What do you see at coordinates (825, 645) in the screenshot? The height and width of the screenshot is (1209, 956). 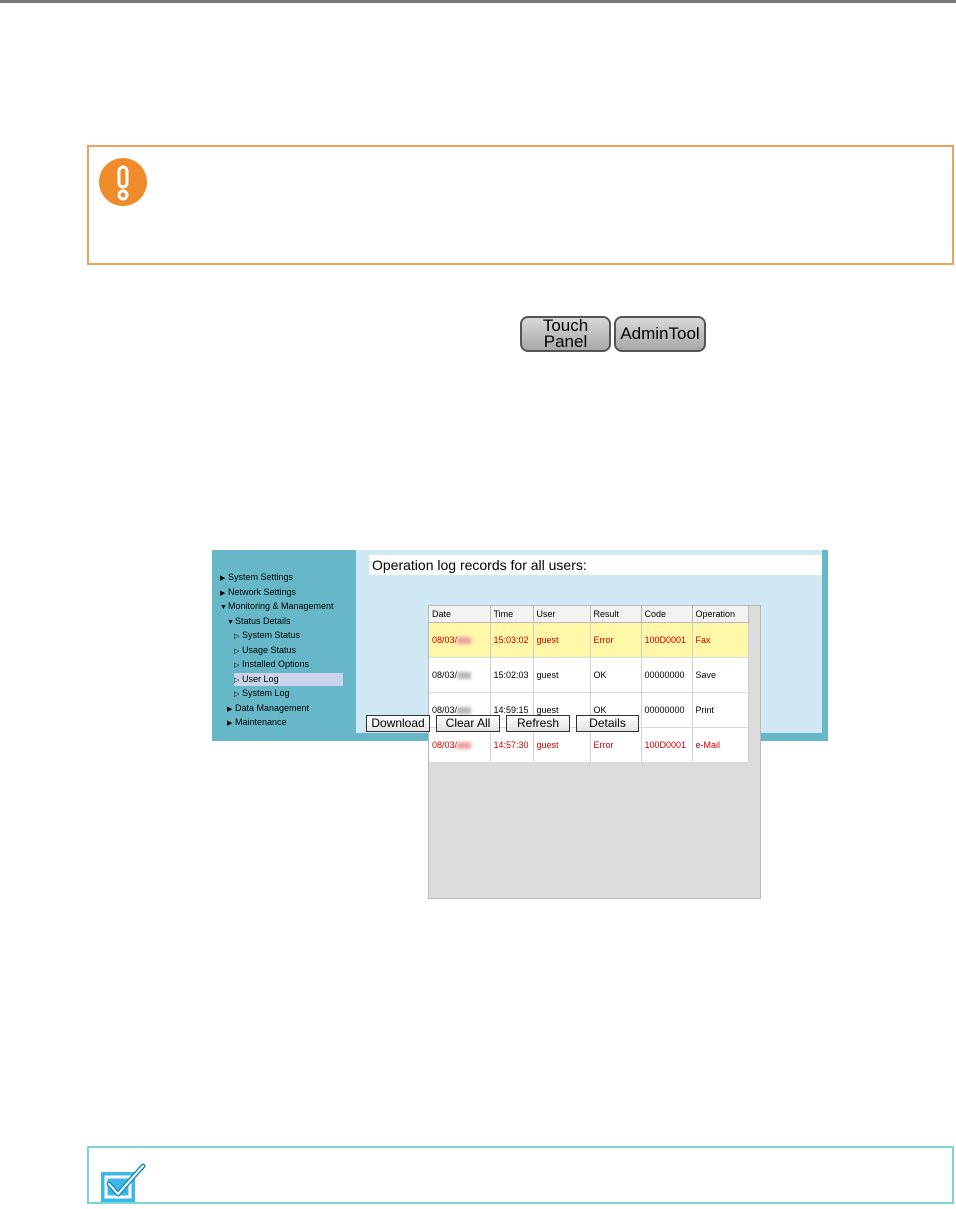 I see `main-pane-frame` at bounding box center [825, 645].